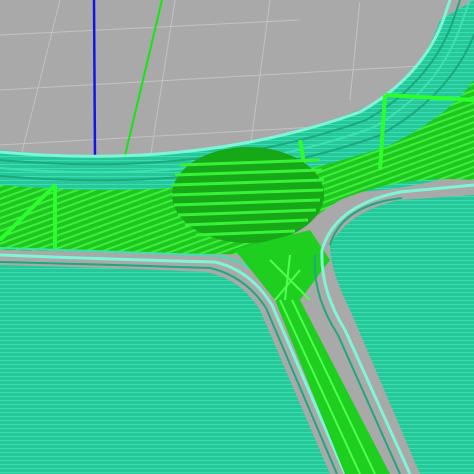  Describe the element at coordinates (248, 195) in the screenshot. I see `circular-infill-patch` at that location.